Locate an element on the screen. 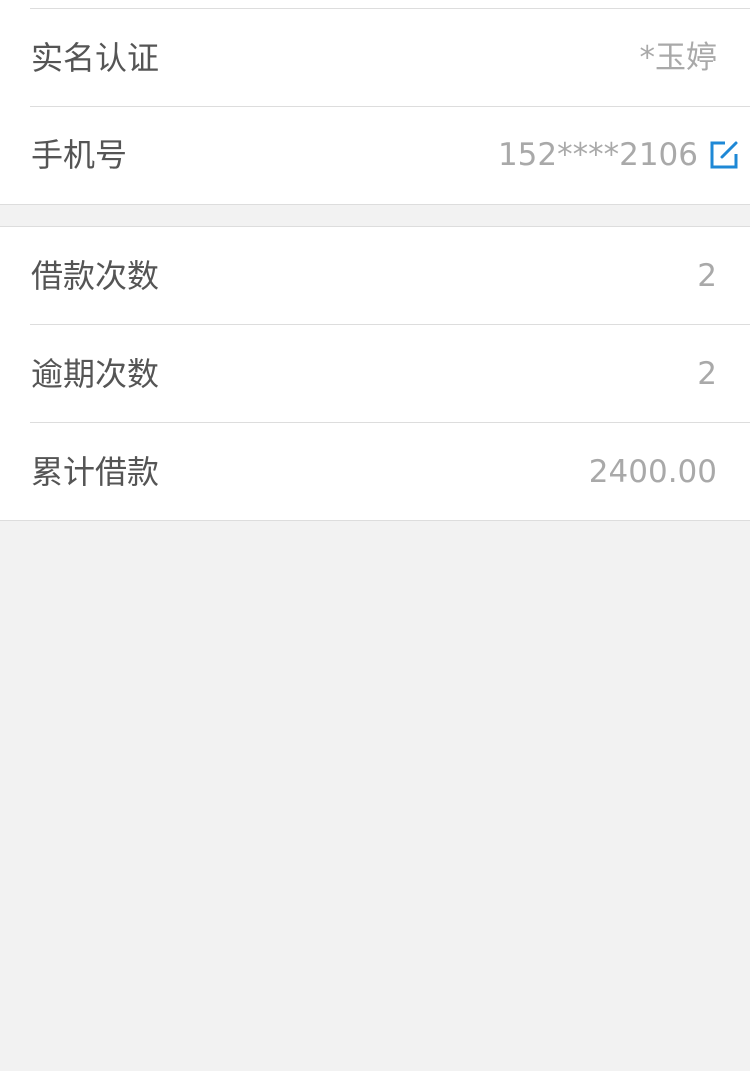  real-name-row: 实名认证 *玉婷 is located at coordinates (375, 58).